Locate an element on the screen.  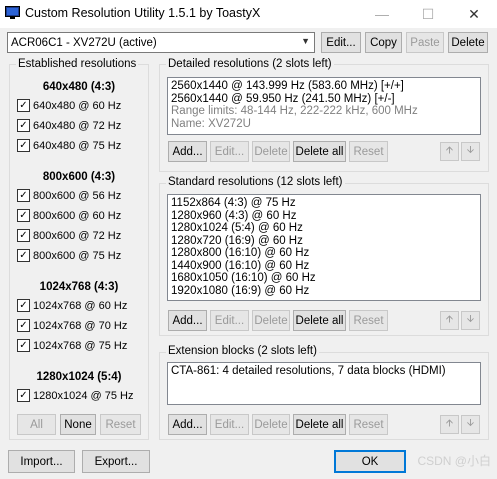
checkbox-label: 1280x1024 @ 75 Hz is located at coordinates (83, 395).